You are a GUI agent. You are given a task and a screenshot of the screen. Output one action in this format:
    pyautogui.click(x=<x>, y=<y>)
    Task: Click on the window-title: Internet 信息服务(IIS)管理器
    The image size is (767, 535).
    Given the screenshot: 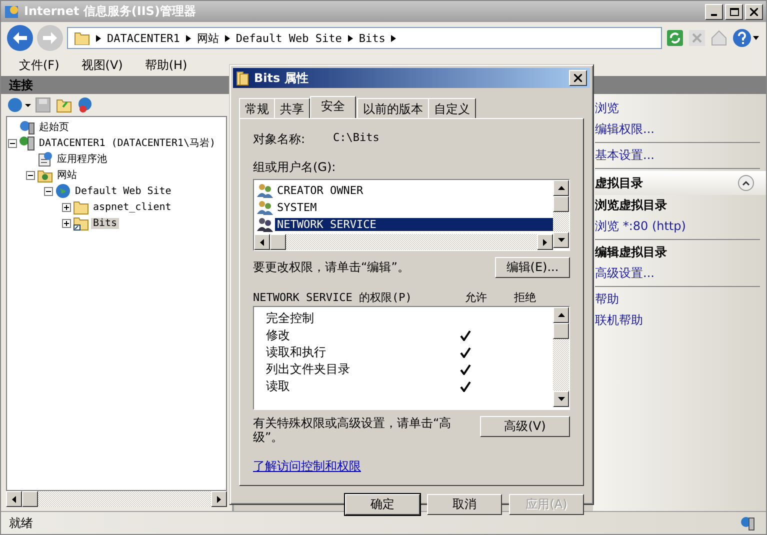 What is the action you would take?
    pyautogui.click(x=110, y=11)
    